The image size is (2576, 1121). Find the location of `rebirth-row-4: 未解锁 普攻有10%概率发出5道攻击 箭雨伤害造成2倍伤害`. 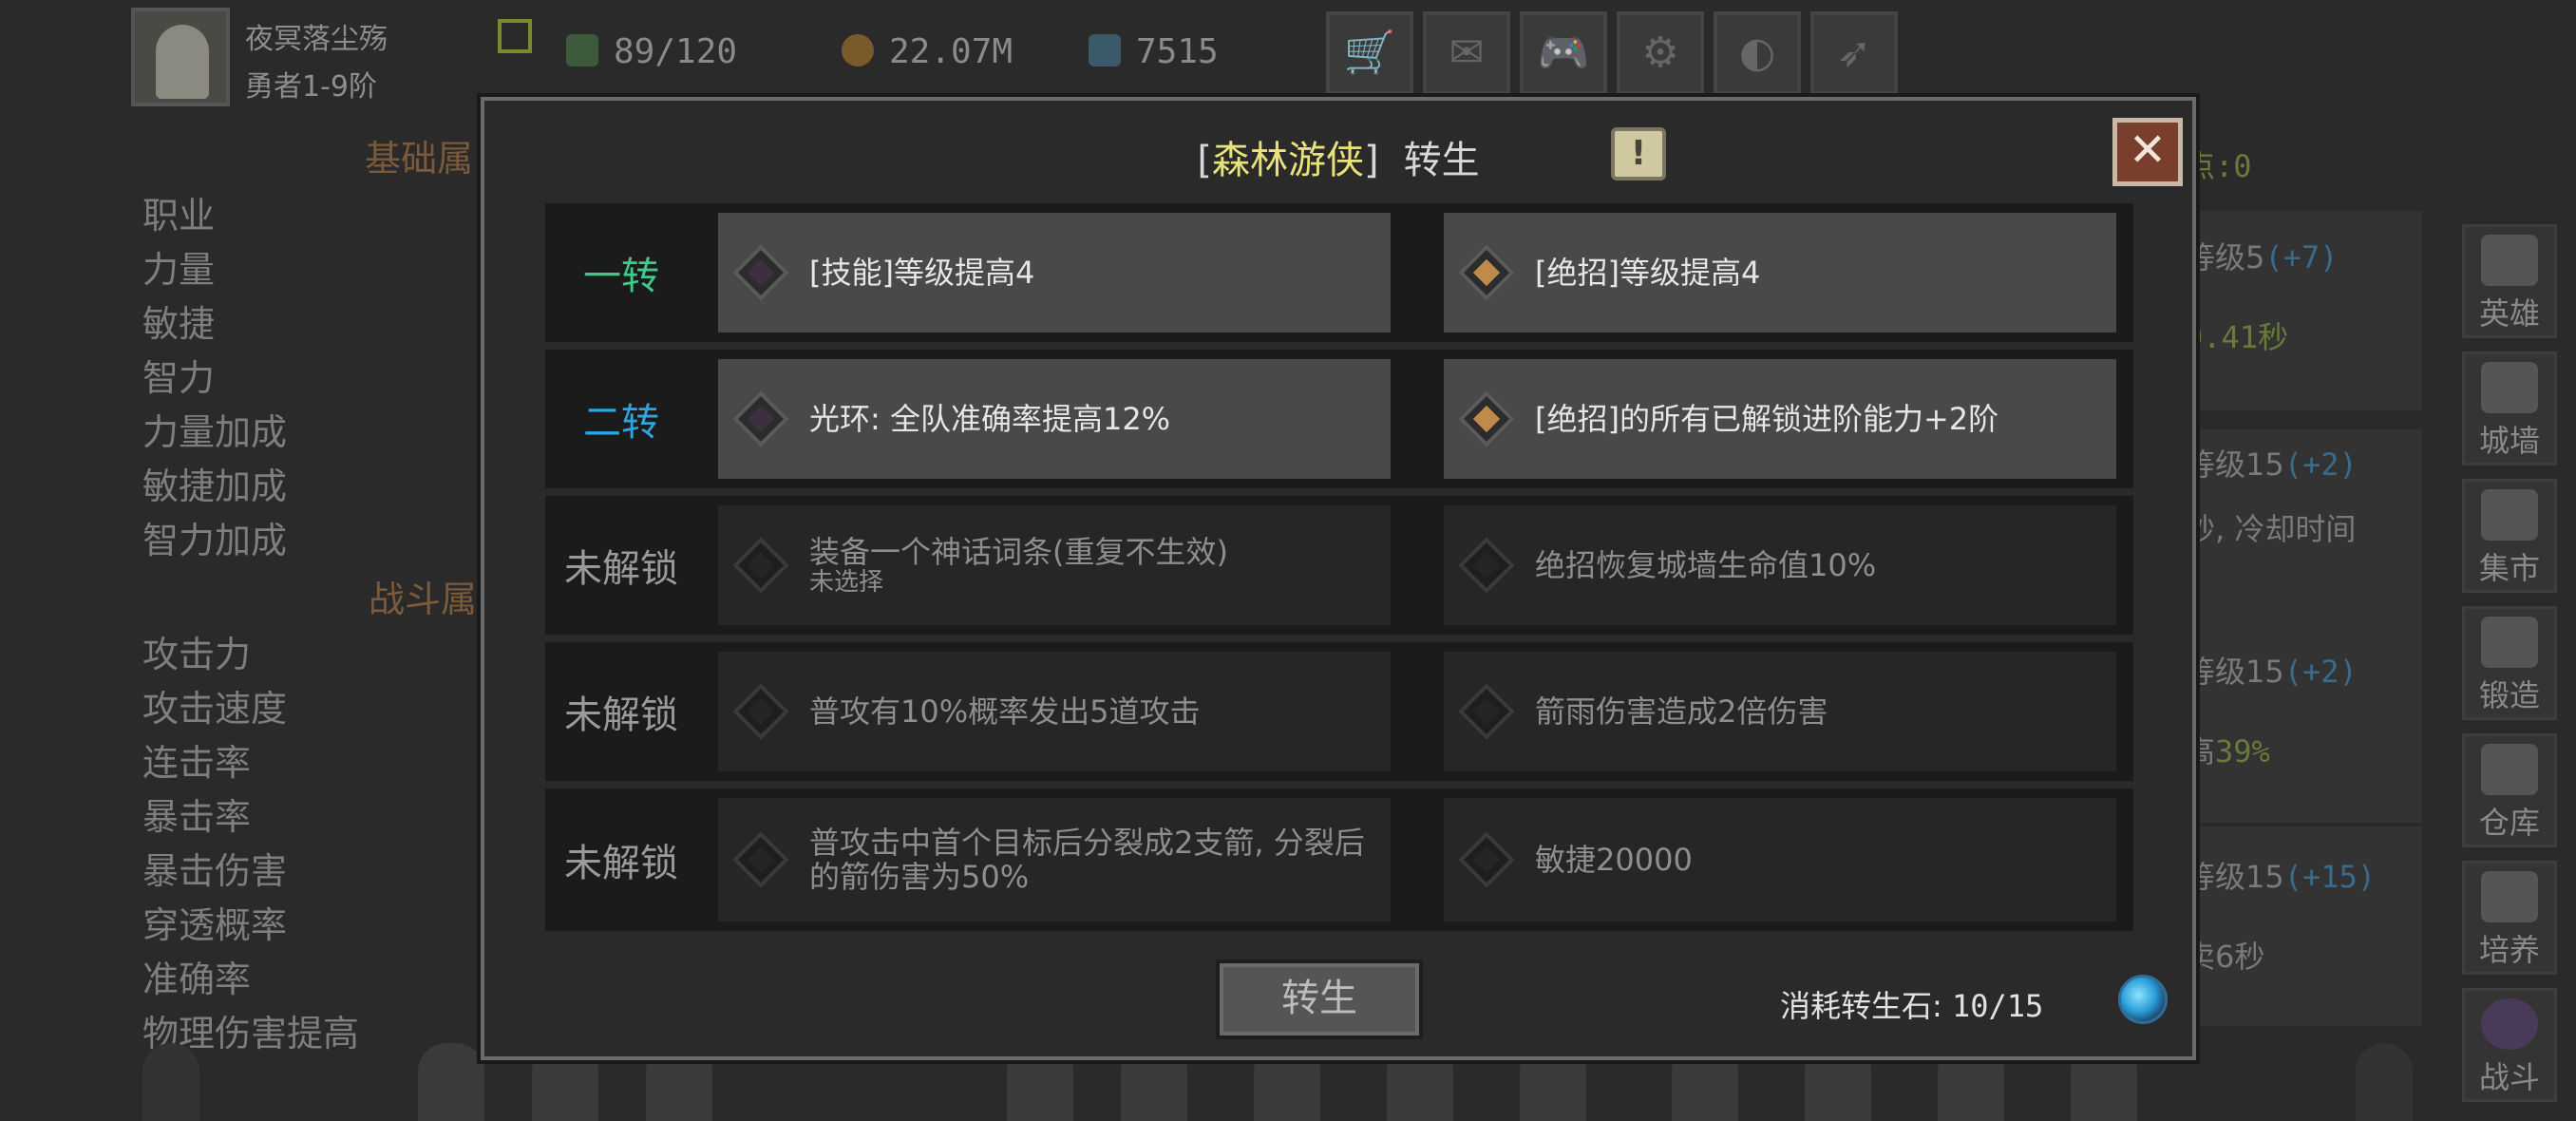

rebirth-row-4: 未解锁 普攻有10%概率发出5道攻击 箭雨伤害造成2倍伤害 is located at coordinates (1339, 711).